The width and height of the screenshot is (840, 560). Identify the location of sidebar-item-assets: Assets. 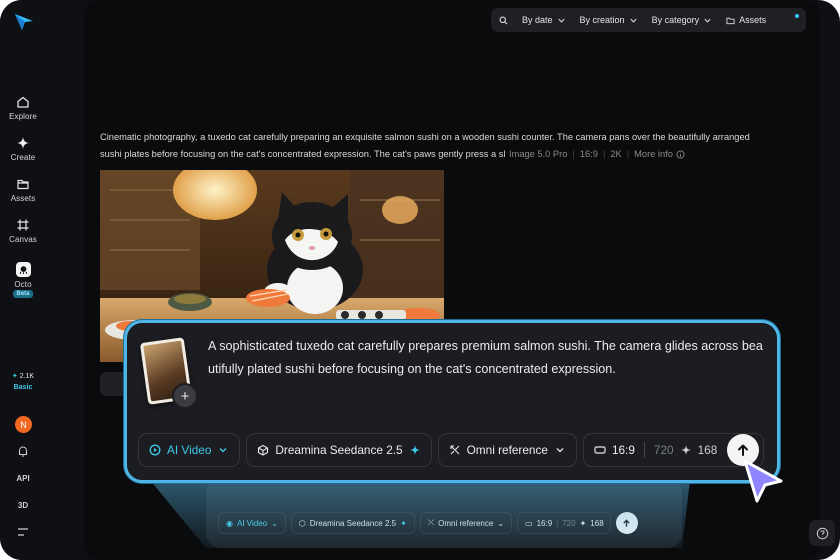
(23, 190).